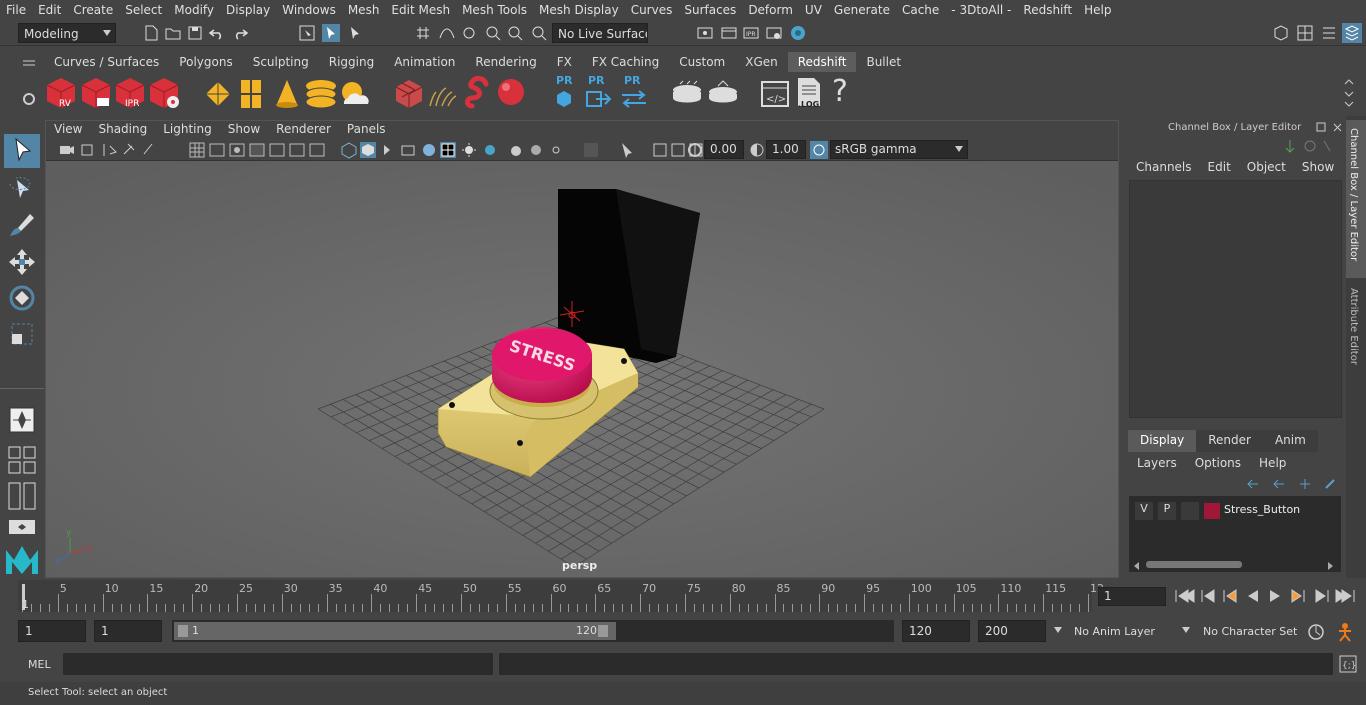  I want to click on playback-controls, so click(1265, 596).